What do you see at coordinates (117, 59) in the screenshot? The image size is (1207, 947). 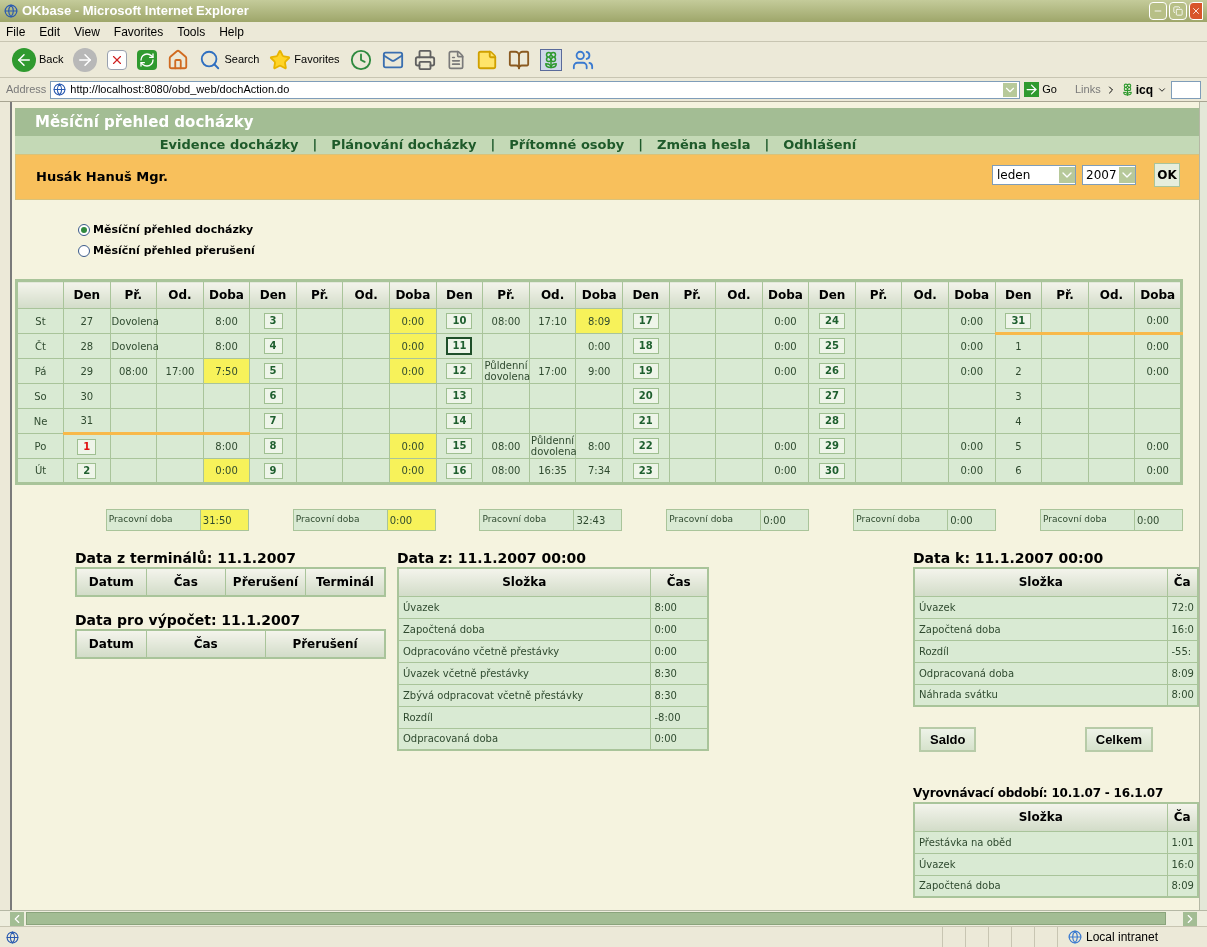 I see `stop-button` at bounding box center [117, 59].